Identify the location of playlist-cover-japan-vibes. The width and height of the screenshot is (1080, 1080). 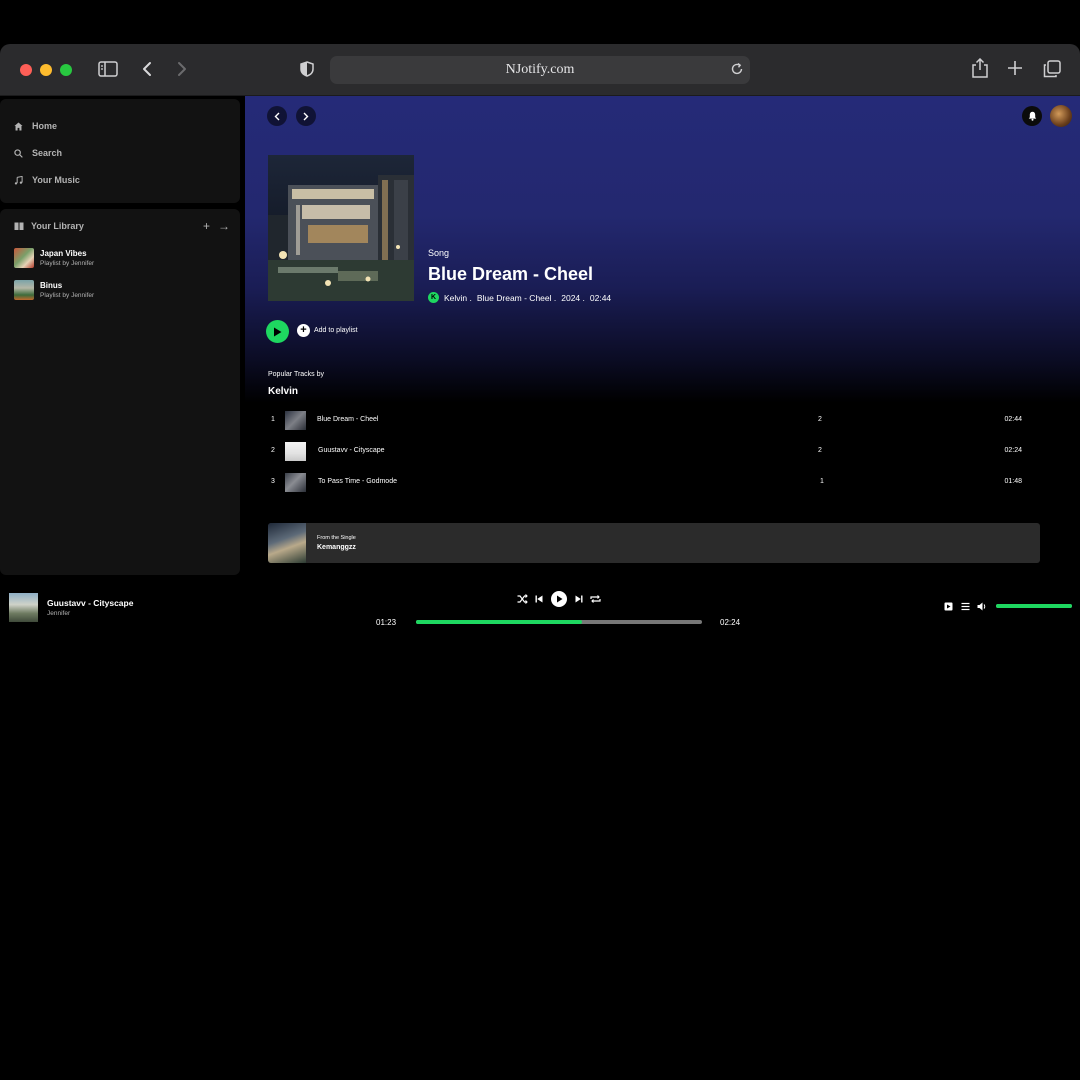
(24, 258).